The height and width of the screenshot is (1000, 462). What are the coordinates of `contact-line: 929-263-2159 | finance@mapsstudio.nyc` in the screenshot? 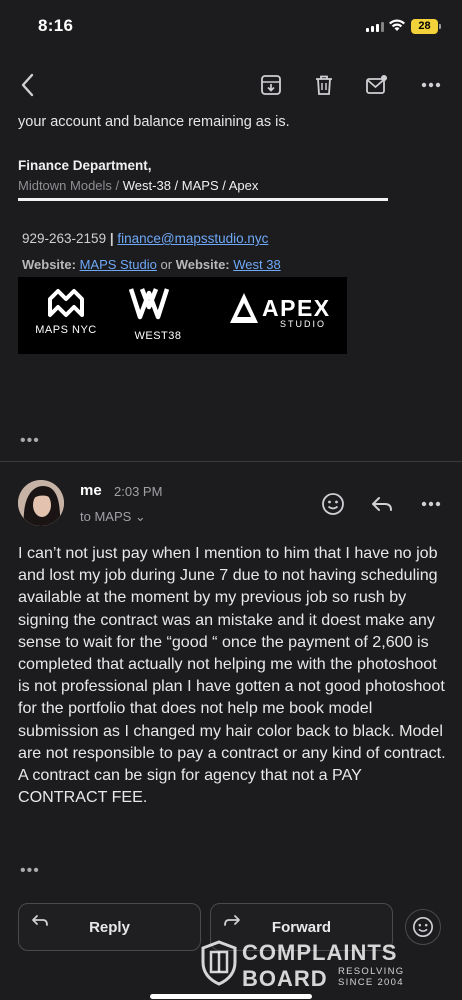 It's located at (145, 238).